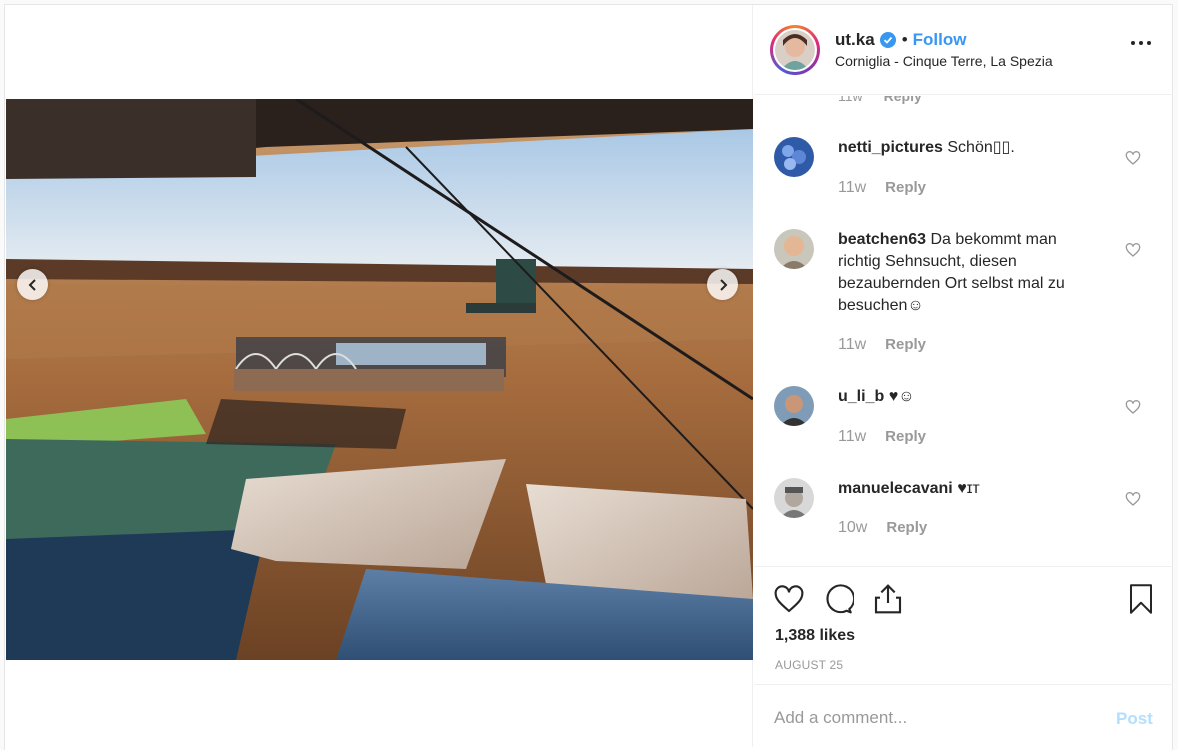  I want to click on comment-input, so click(924, 718).